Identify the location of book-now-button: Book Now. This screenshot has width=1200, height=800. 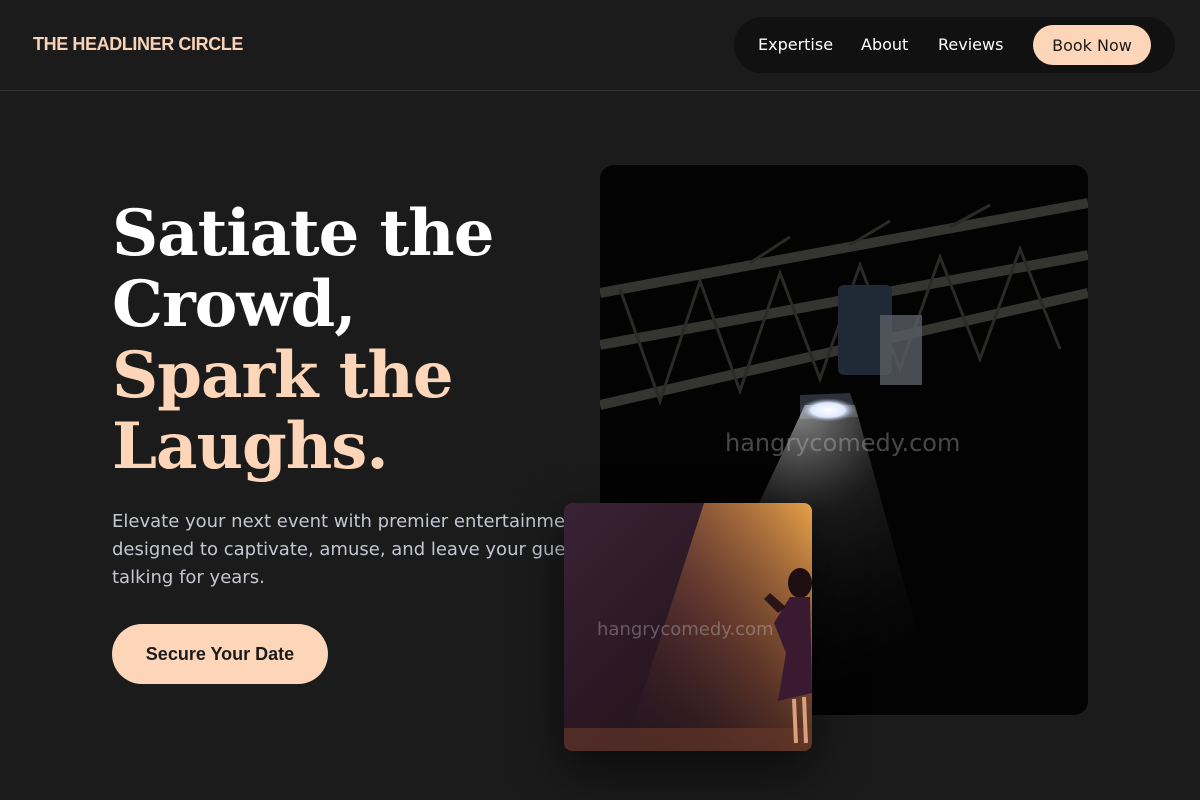
(1092, 45).